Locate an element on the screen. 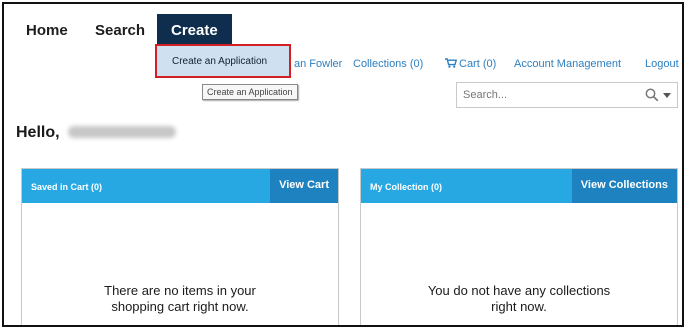 This screenshot has width=686, height=329. cart-panel-title: Saved in Cart (0) is located at coordinates (67, 187).